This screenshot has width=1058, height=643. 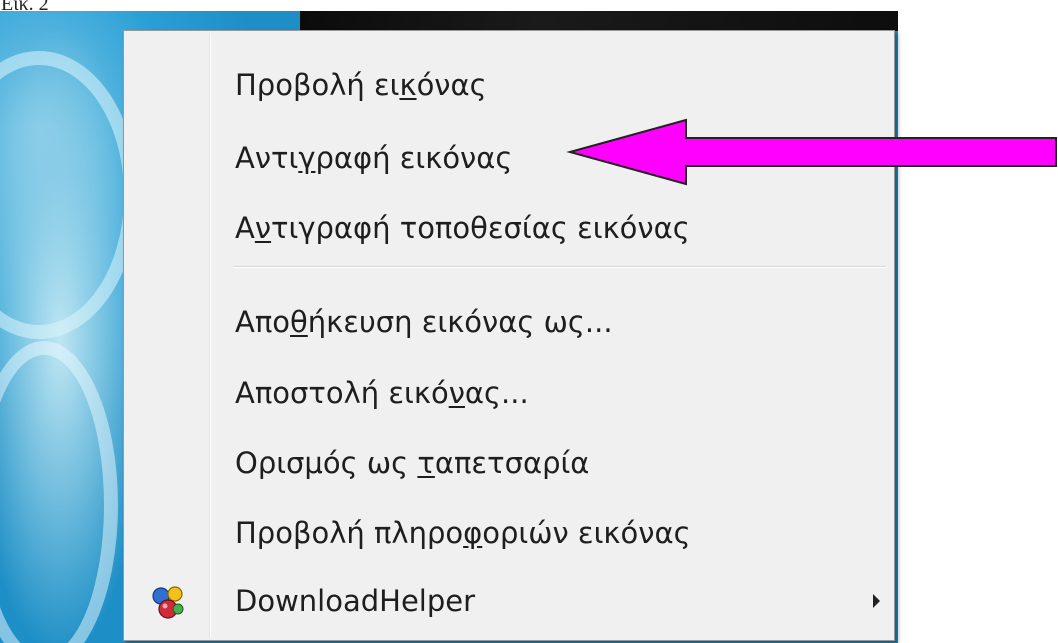 I want to click on menu-item-label: Προβολή εικόνας, so click(x=361, y=85).